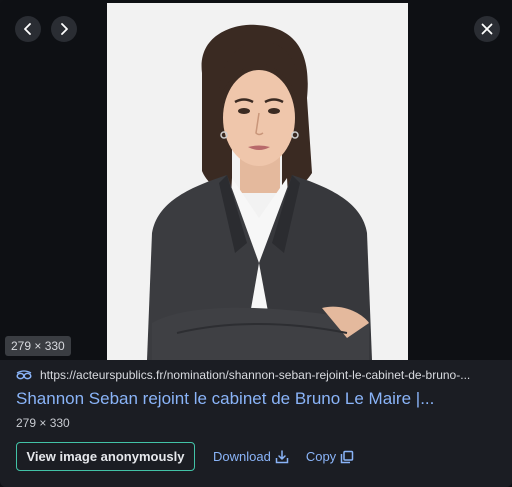 The width and height of the screenshot is (512, 487). I want to click on chevron-right-icon, so click(64, 29).